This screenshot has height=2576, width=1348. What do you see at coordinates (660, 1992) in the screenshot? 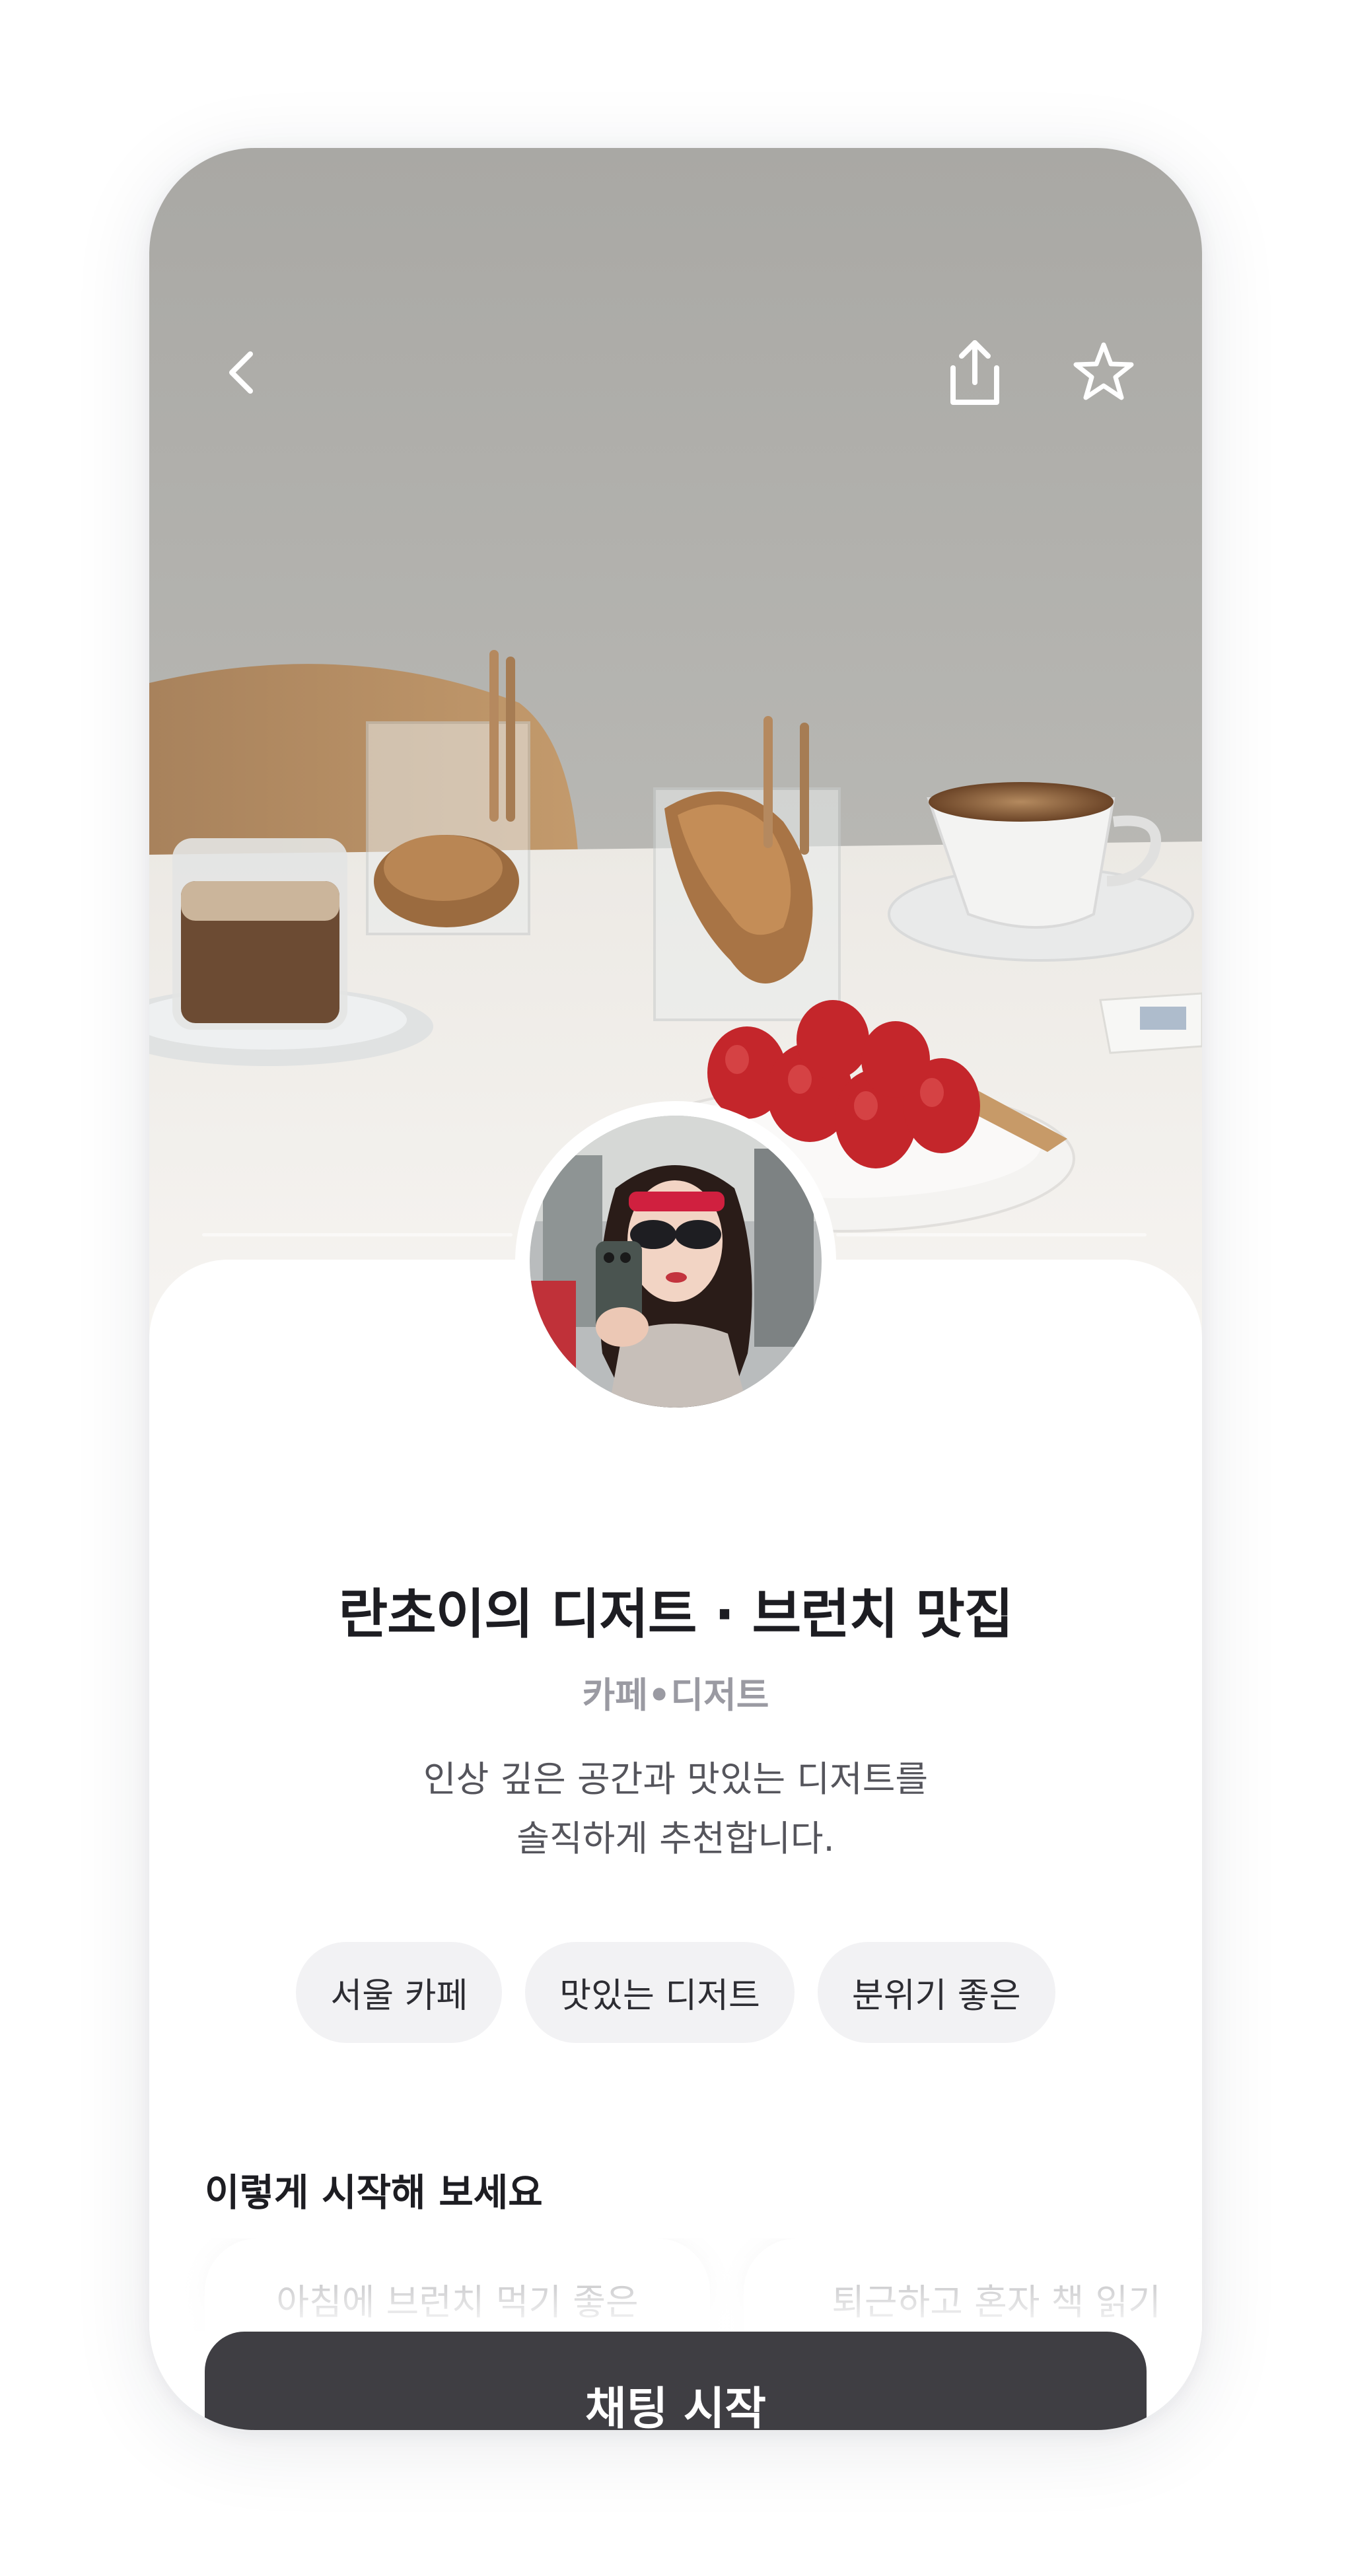
I see `tag-chip: 맛있는 디저트` at bounding box center [660, 1992].